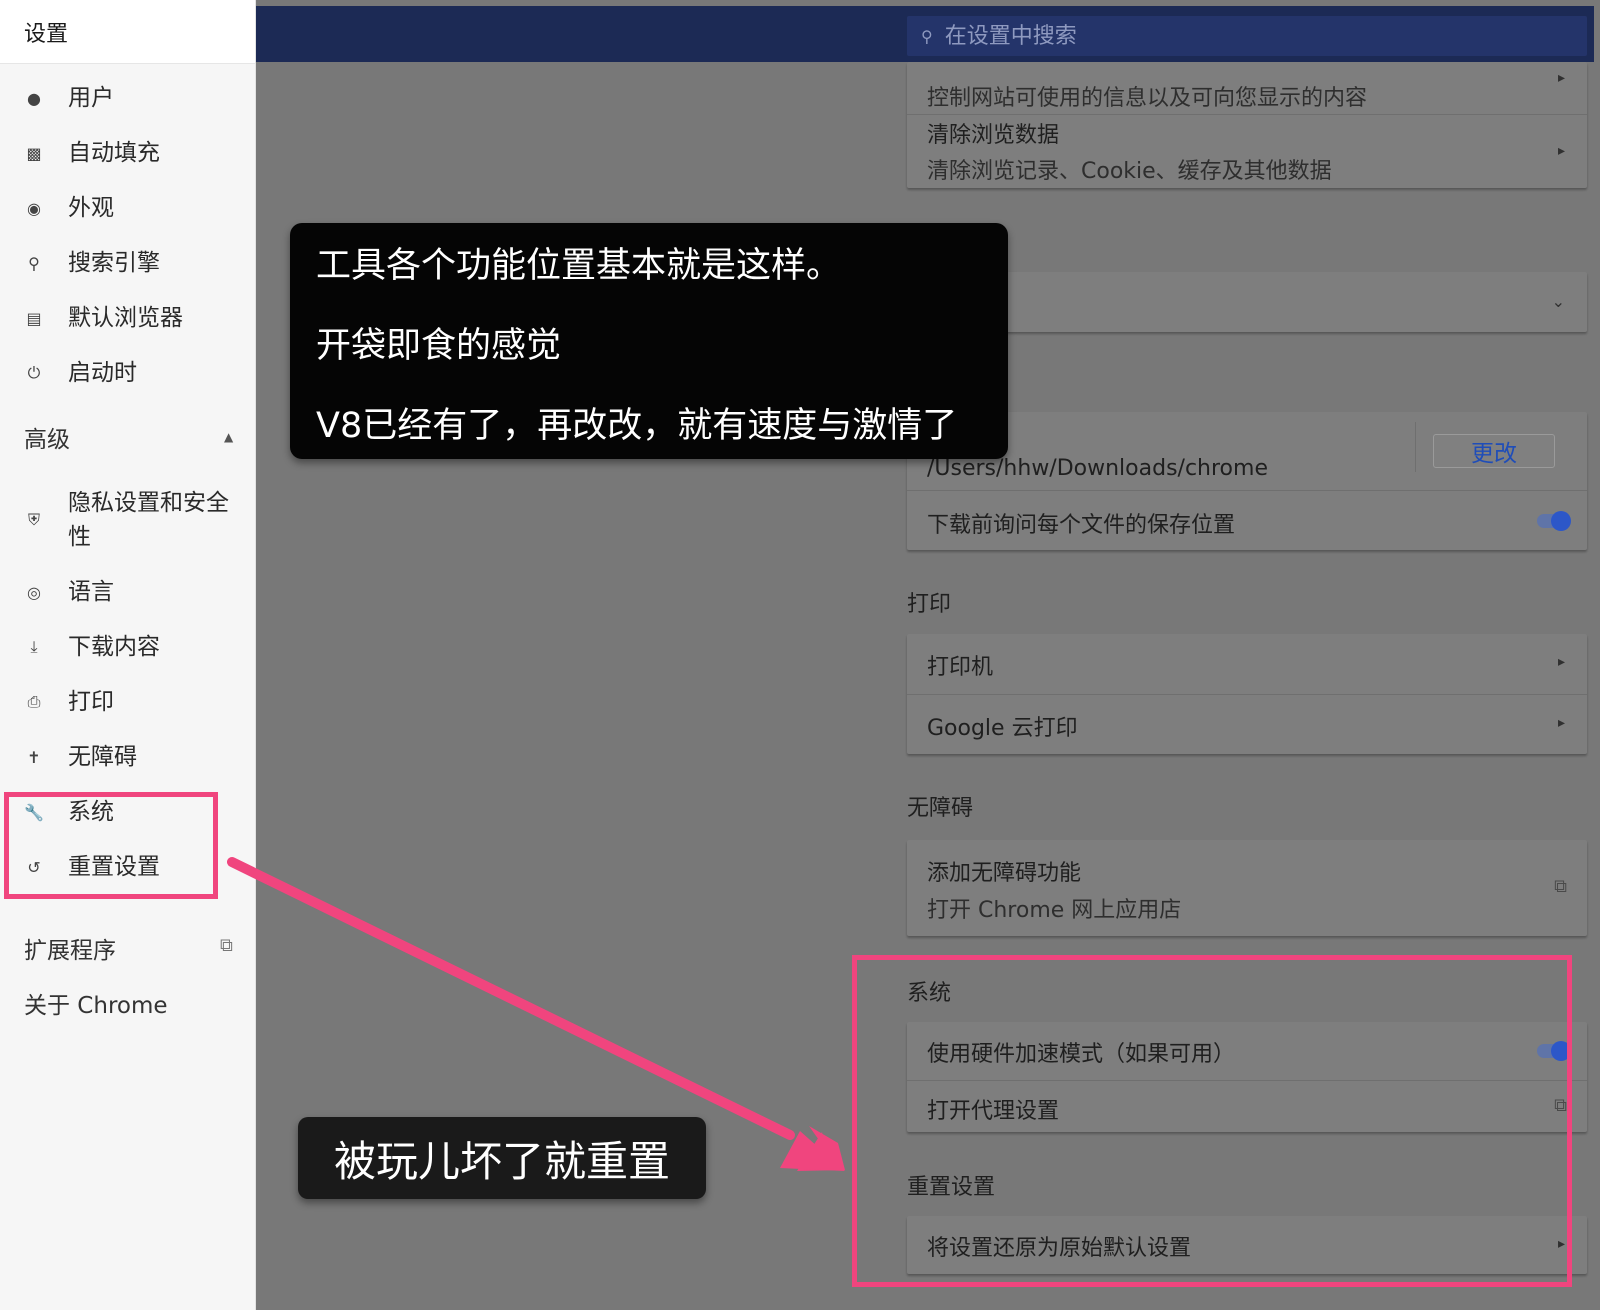 This screenshot has width=1600, height=1310. What do you see at coordinates (1247, 724) in the screenshot?
I see `cloud-print-row: Google 云打印 ▸` at bounding box center [1247, 724].